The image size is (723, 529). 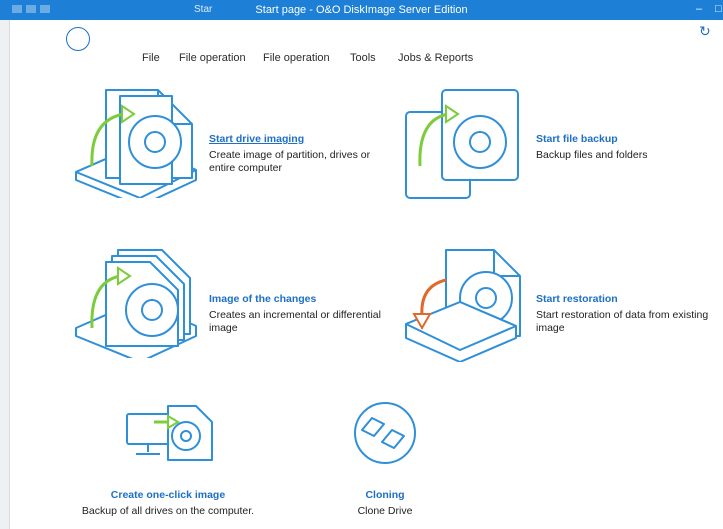 I want to click on cloning-icon, so click(x=385, y=433).